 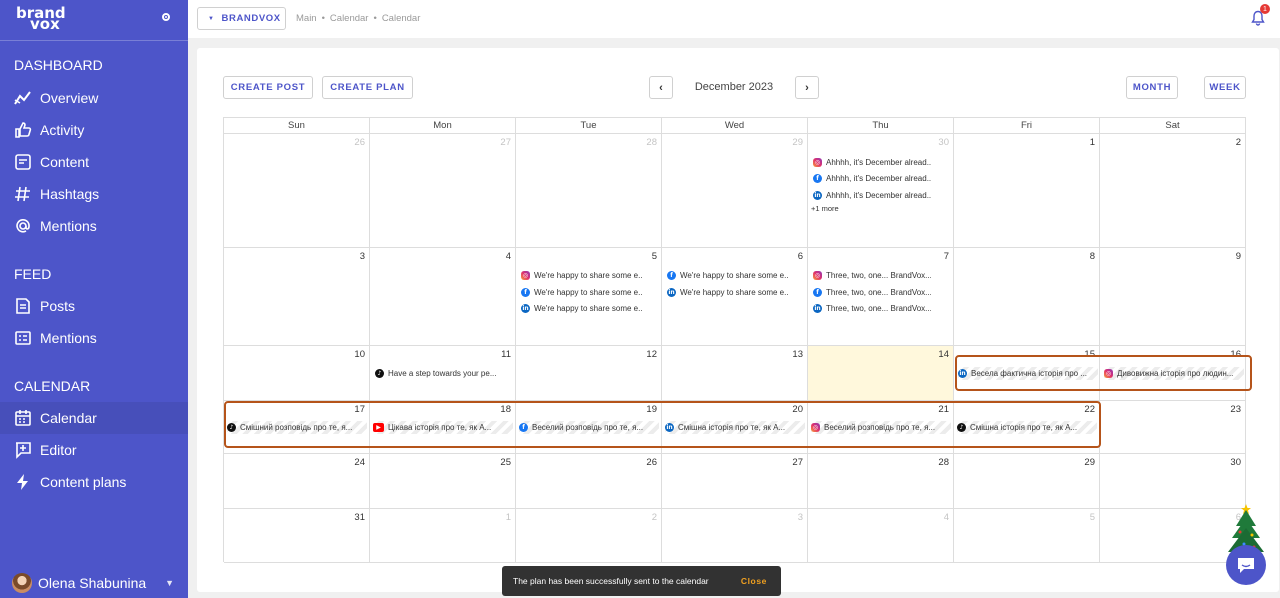 What do you see at coordinates (1173, 536) in the screenshot?
I see `day-cell: 6` at bounding box center [1173, 536].